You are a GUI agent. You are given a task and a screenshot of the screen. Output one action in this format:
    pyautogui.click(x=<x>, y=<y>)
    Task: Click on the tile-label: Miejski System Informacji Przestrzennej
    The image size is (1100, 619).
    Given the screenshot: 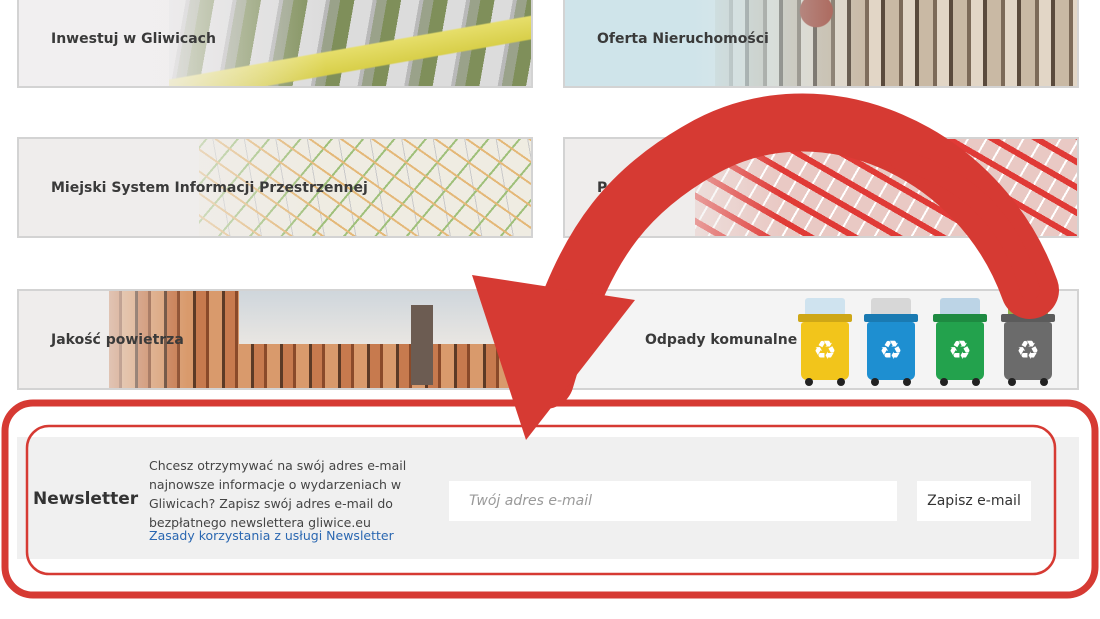 What is the action you would take?
    pyautogui.click(x=209, y=187)
    